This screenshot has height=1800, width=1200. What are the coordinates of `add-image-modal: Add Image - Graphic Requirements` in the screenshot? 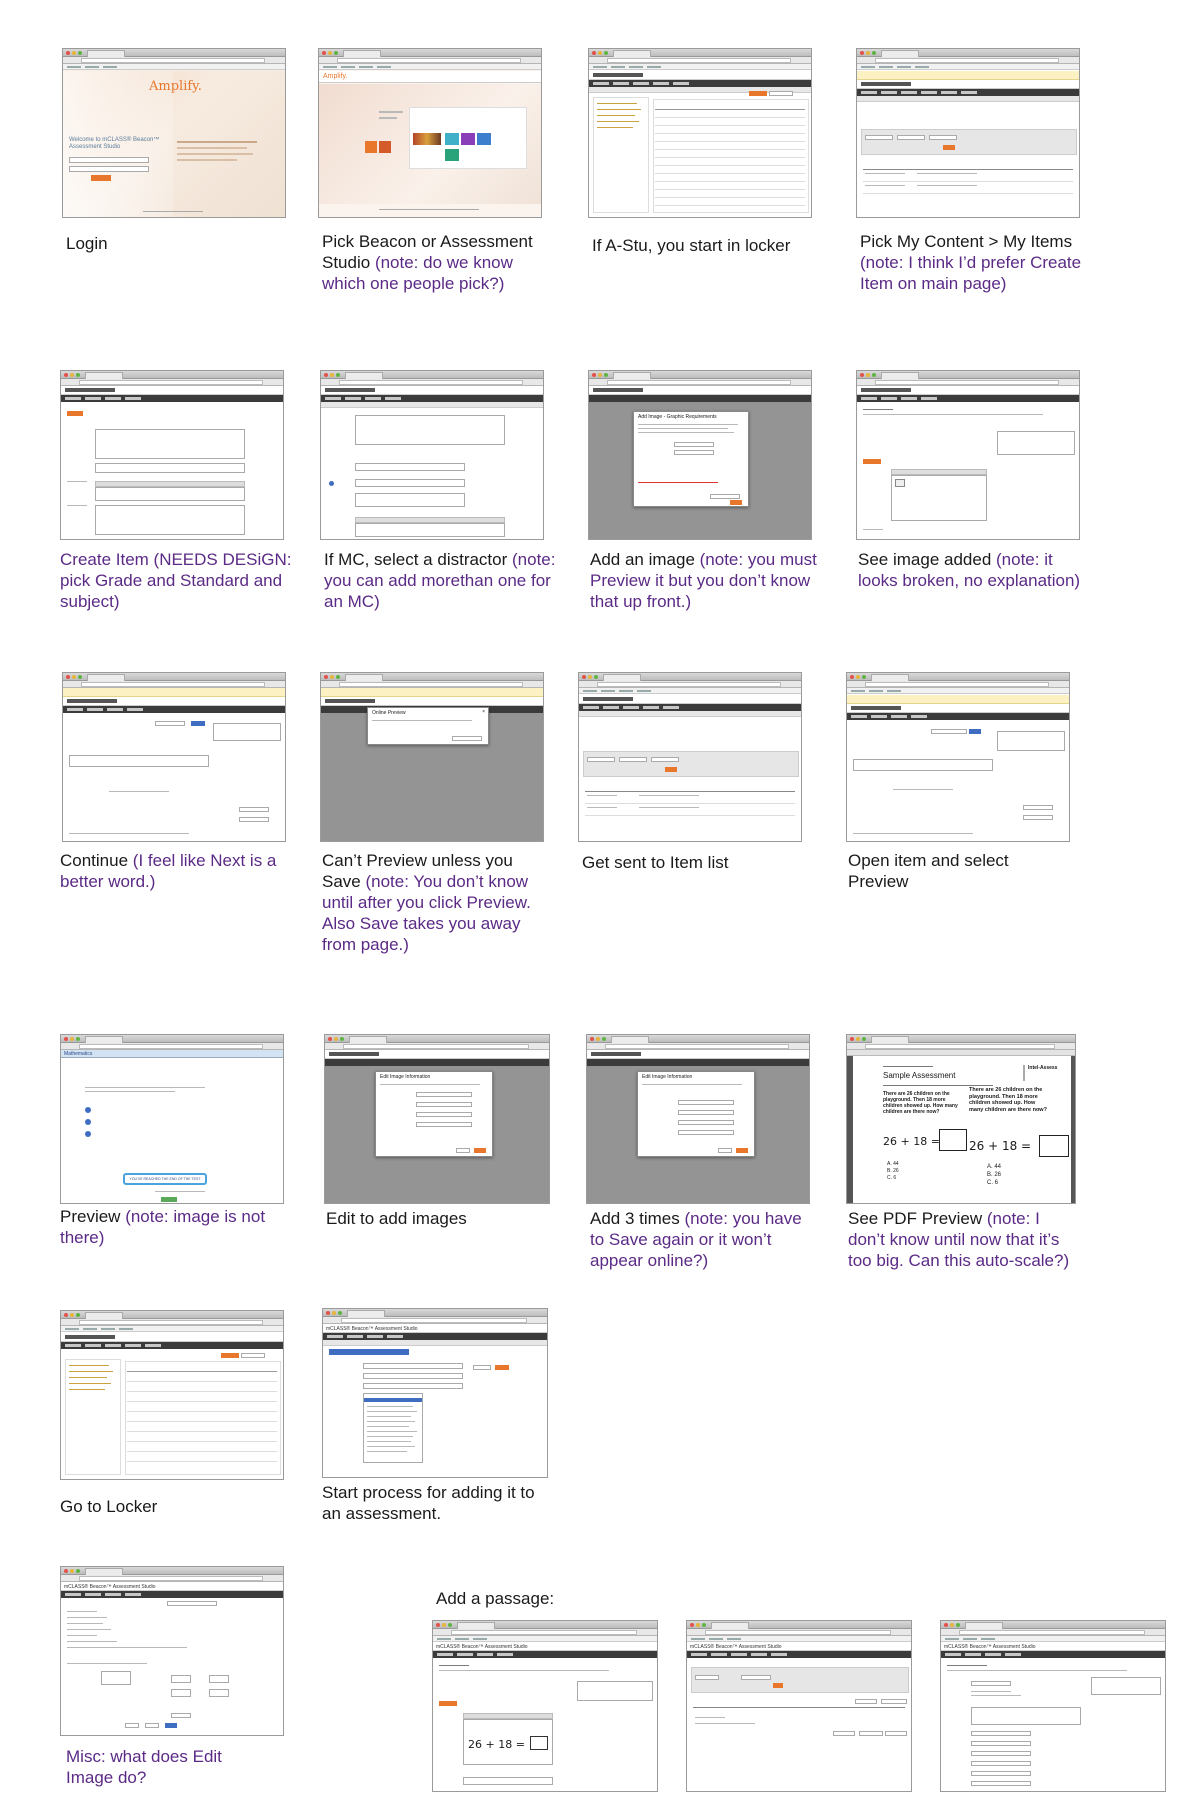 It's located at (691, 459).